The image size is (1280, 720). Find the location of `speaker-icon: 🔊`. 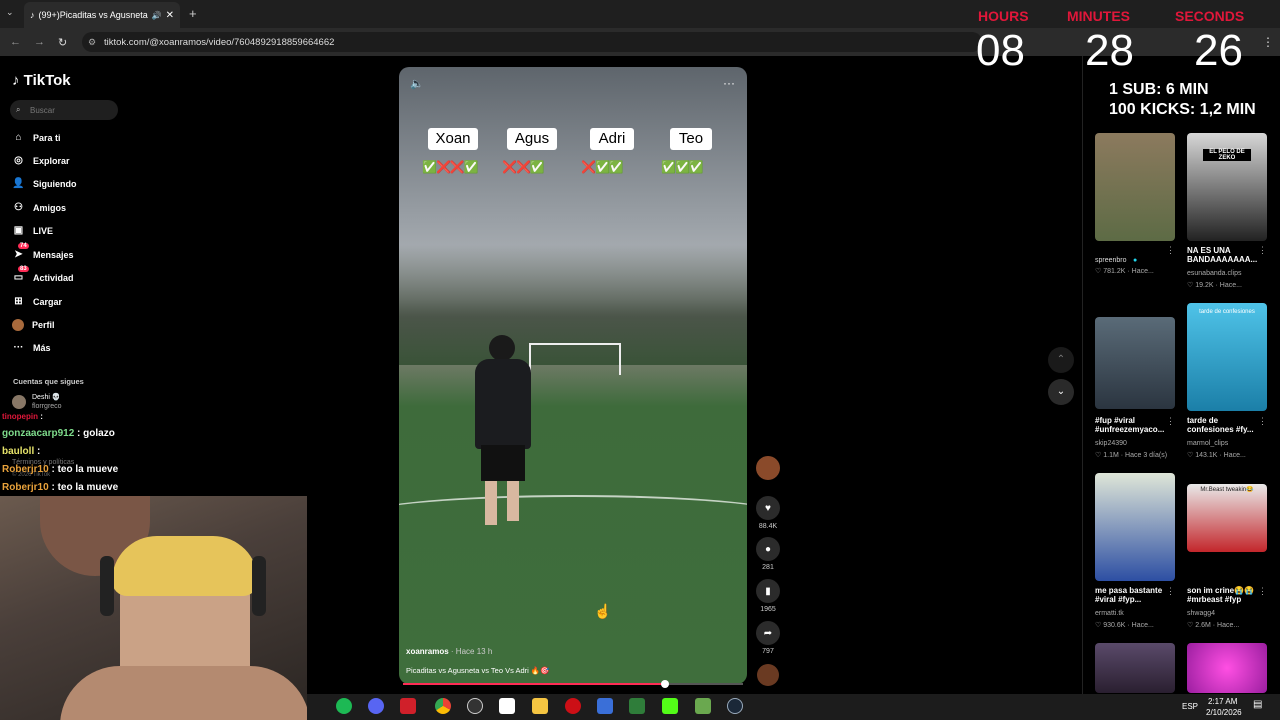

speaker-icon: 🔊 is located at coordinates (157, 15).